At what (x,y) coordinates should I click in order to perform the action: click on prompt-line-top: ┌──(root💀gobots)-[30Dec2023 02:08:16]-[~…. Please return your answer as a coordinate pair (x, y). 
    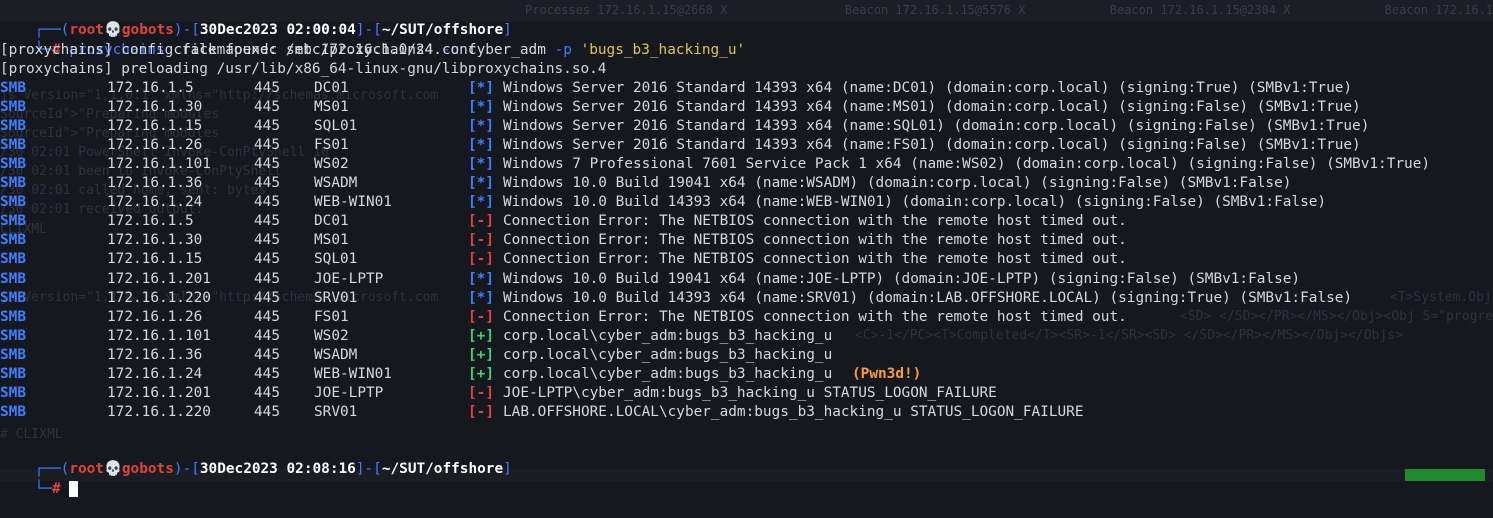
    Looking at the image, I should click on (256, 459).